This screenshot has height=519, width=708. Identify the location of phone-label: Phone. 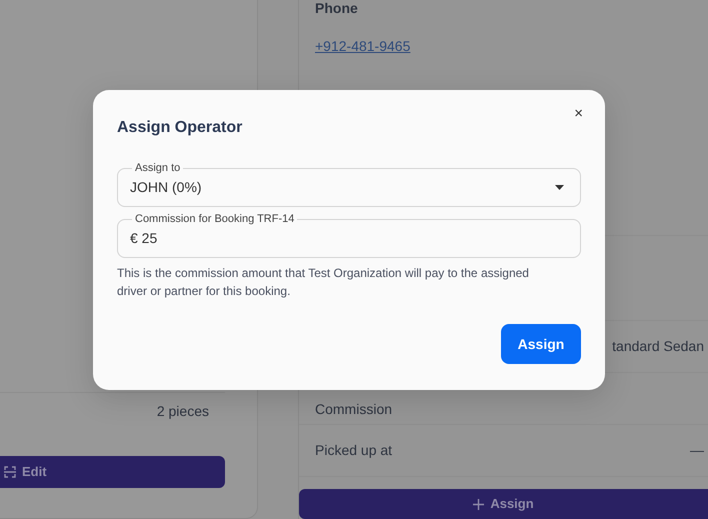
(336, 8).